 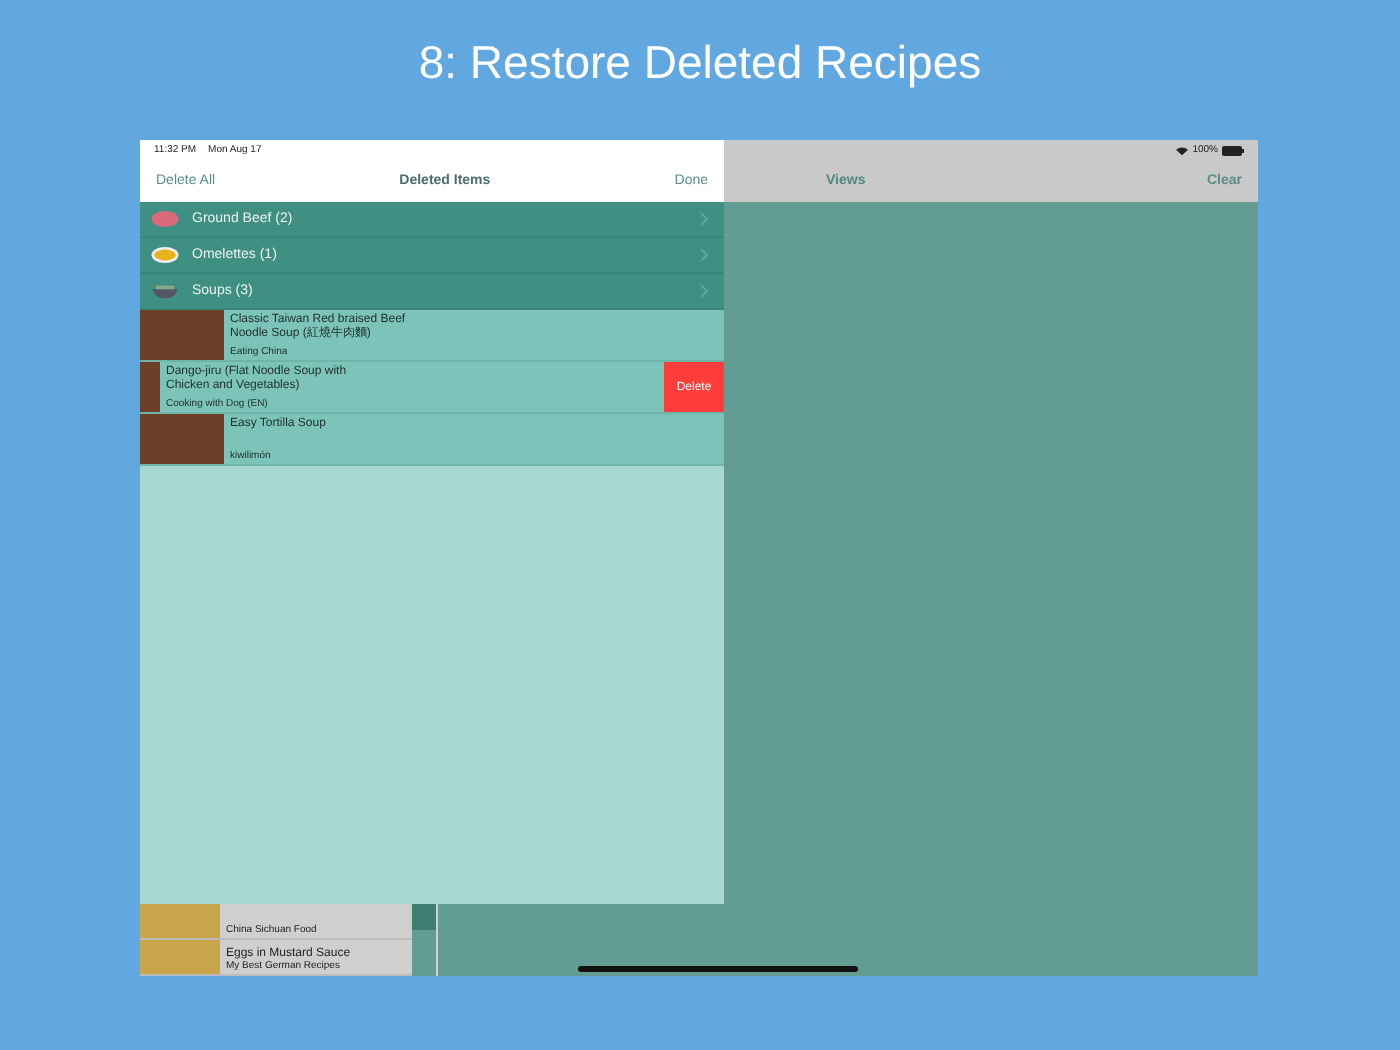 I want to click on bowl-icon, so click(x=165, y=291).